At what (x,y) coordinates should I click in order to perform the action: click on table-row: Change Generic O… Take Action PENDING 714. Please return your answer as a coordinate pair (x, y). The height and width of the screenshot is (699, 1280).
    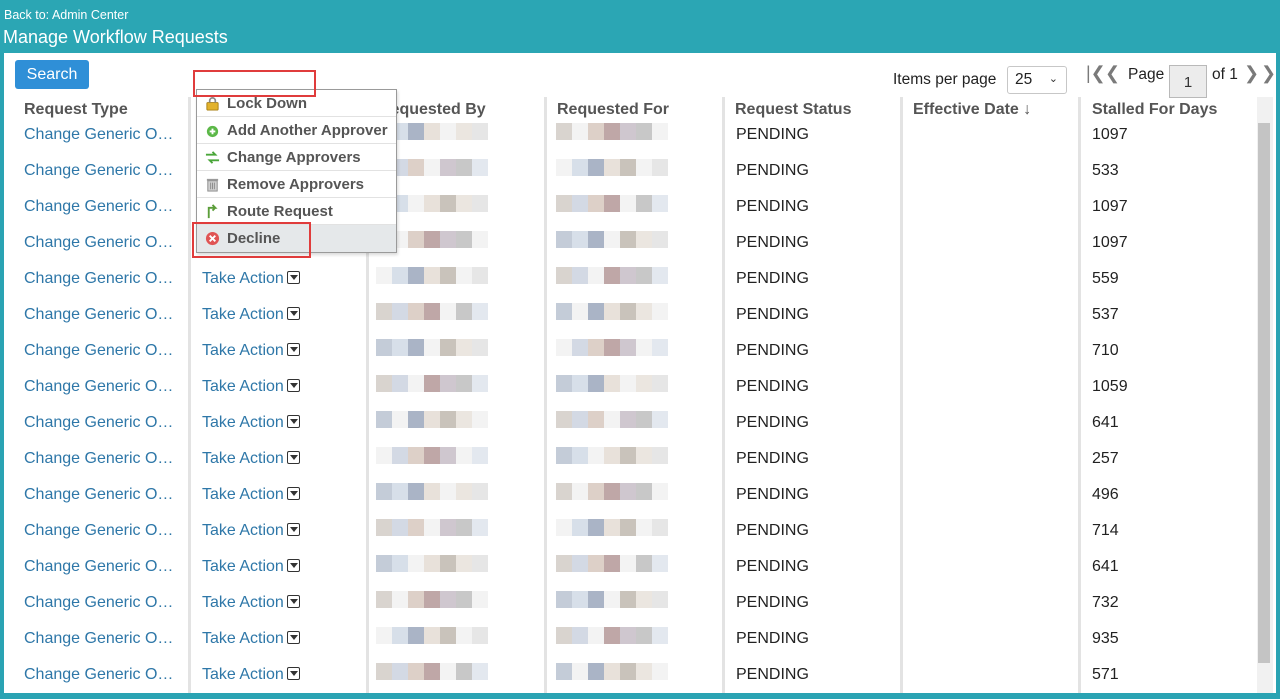
    Looking at the image, I should click on (630, 537).